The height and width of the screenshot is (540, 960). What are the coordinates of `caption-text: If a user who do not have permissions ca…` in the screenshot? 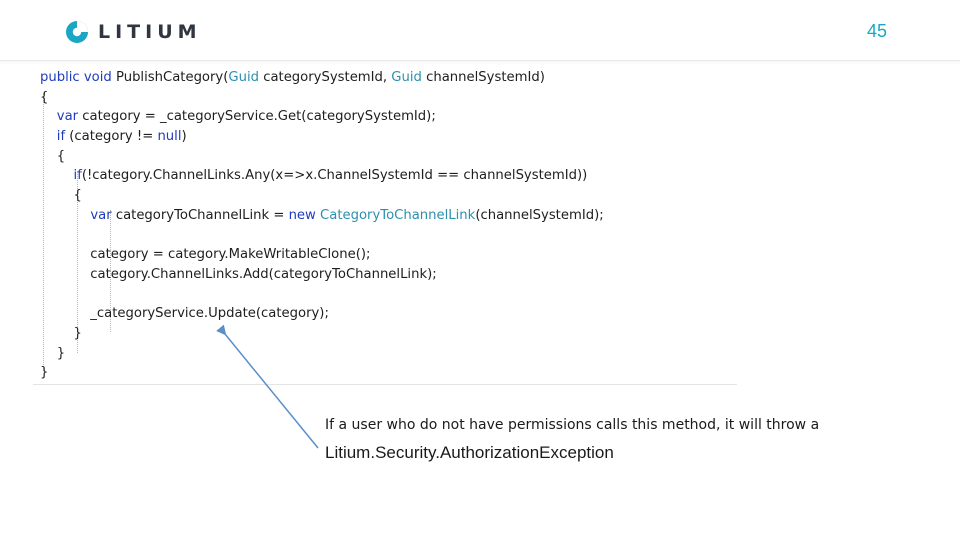 It's located at (572, 425).